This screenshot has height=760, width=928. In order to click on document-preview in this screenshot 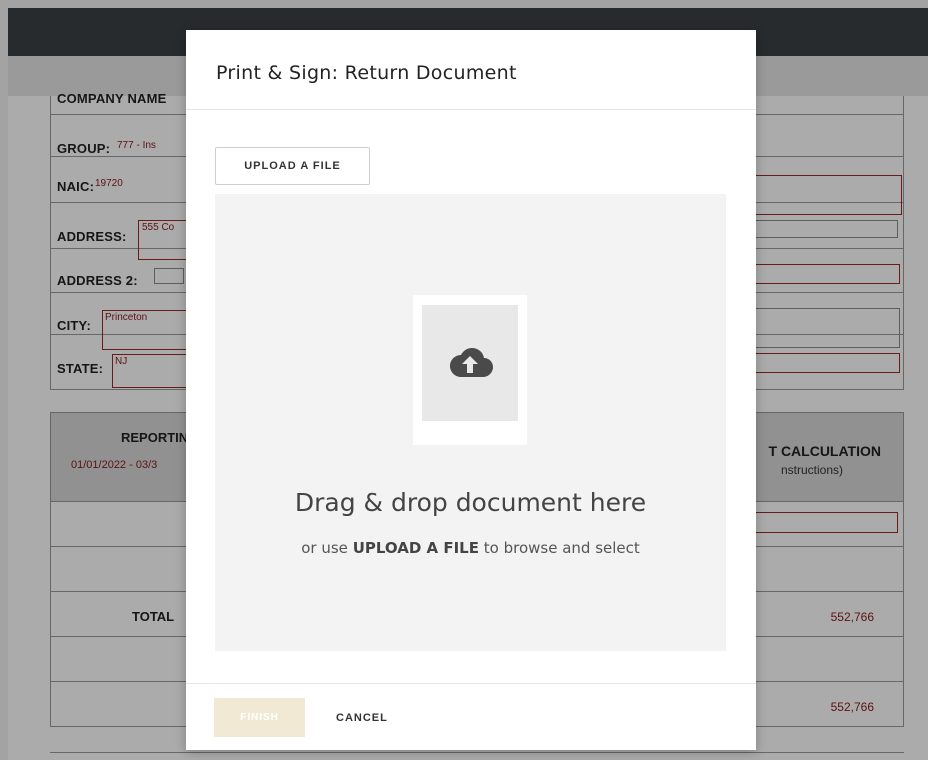, I will do `click(470, 363)`.